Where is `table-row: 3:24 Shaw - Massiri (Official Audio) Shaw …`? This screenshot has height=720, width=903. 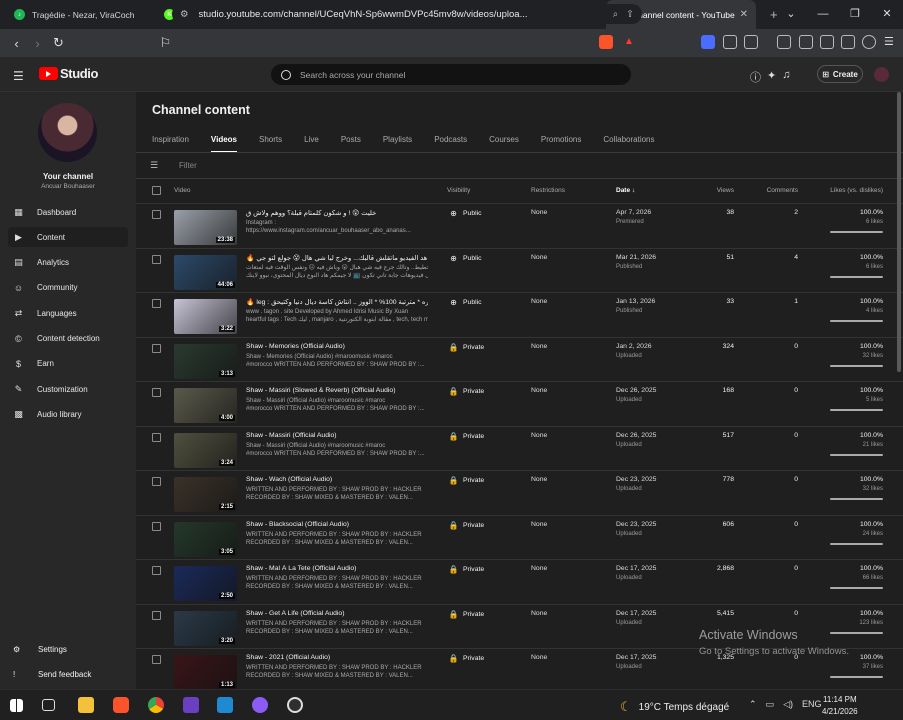 table-row: 3:24 Shaw - Massiri (Official Audio) Shaw … is located at coordinates (519, 447).